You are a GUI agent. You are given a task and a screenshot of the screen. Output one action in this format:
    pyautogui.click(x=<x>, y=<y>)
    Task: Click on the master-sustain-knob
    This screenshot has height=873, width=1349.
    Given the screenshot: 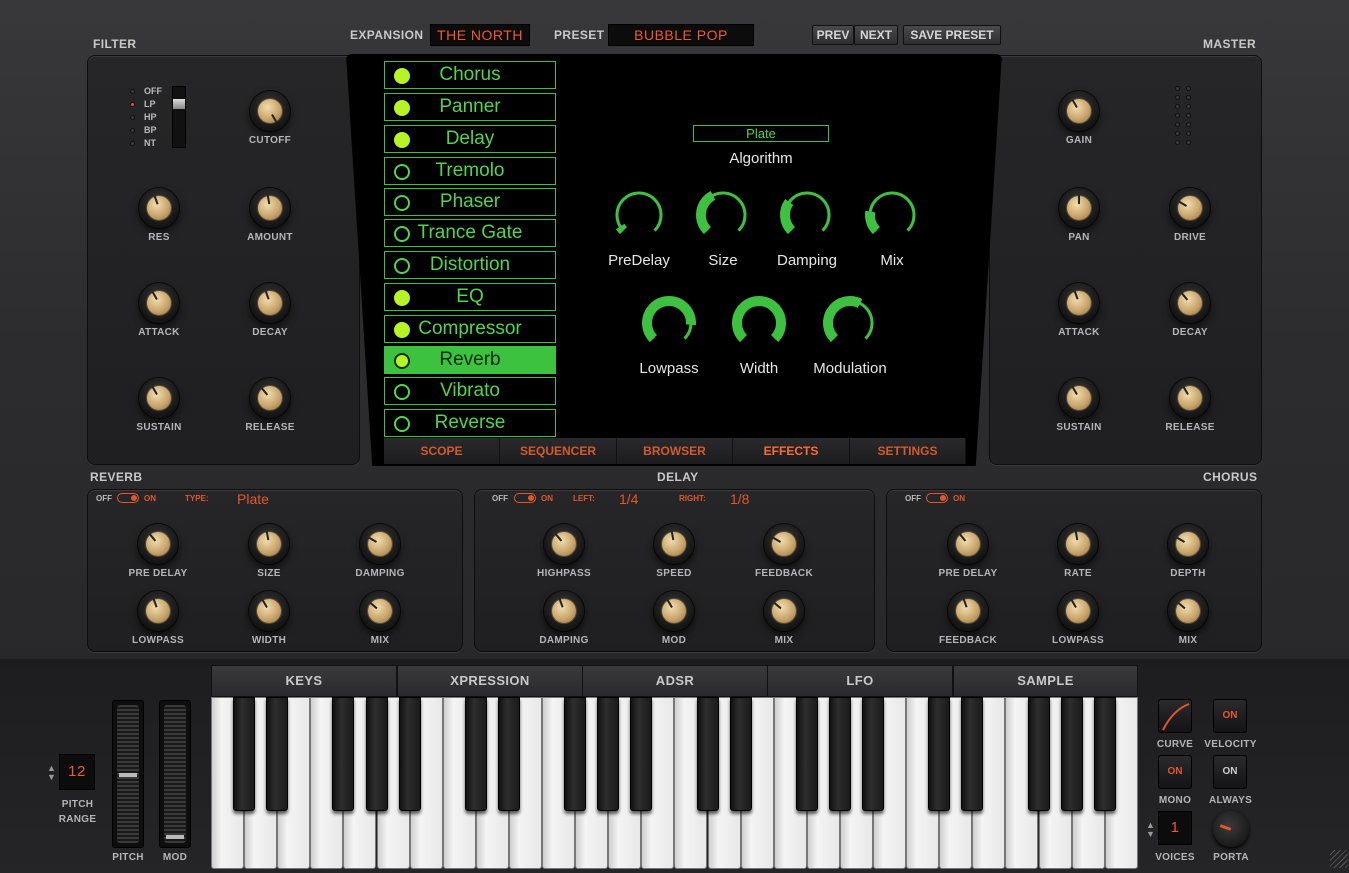 What is the action you would take?
    pyautogui.click(x=1079, y=398)
    